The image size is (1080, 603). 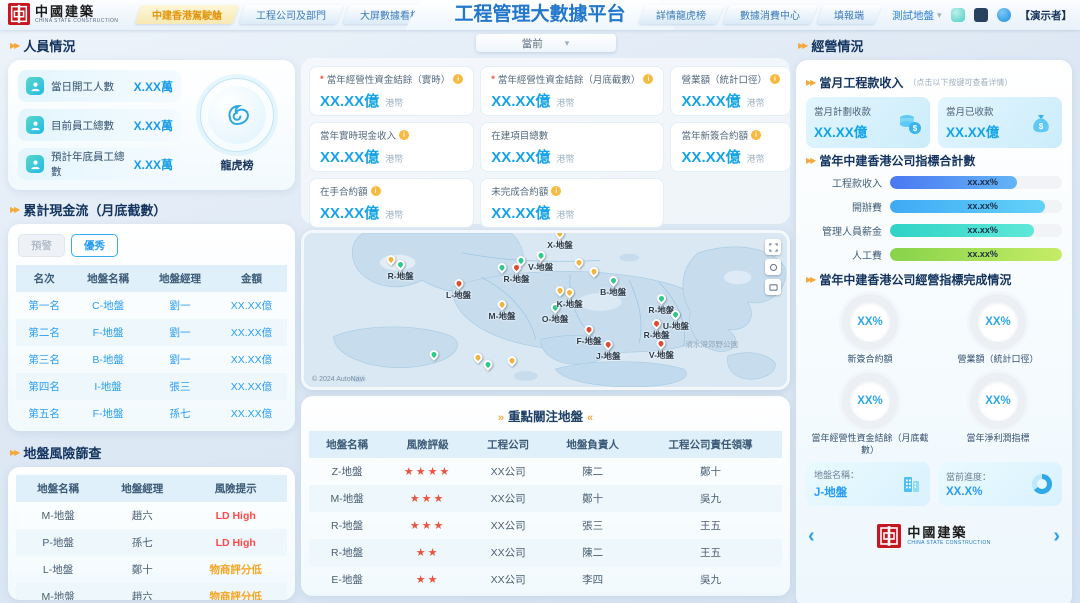 I want to click on table-cell: XX.XX億, so click(x=251, y=306).